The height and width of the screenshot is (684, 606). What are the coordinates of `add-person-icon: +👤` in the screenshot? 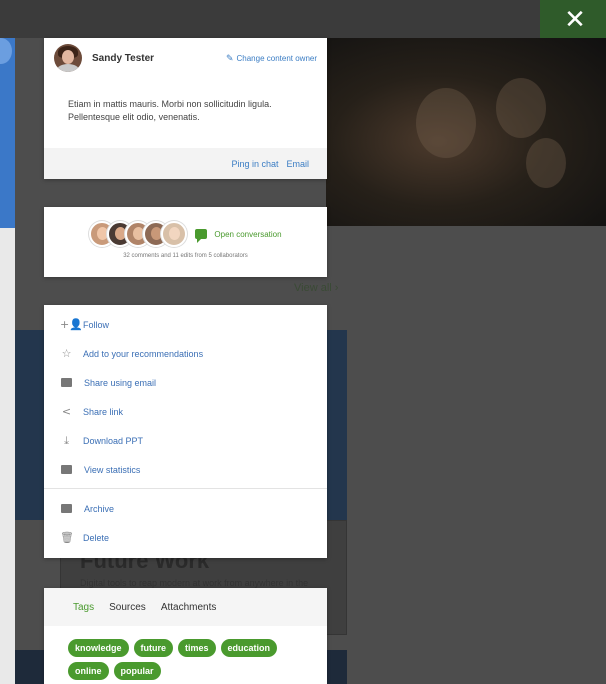 It's located at (71, 324).